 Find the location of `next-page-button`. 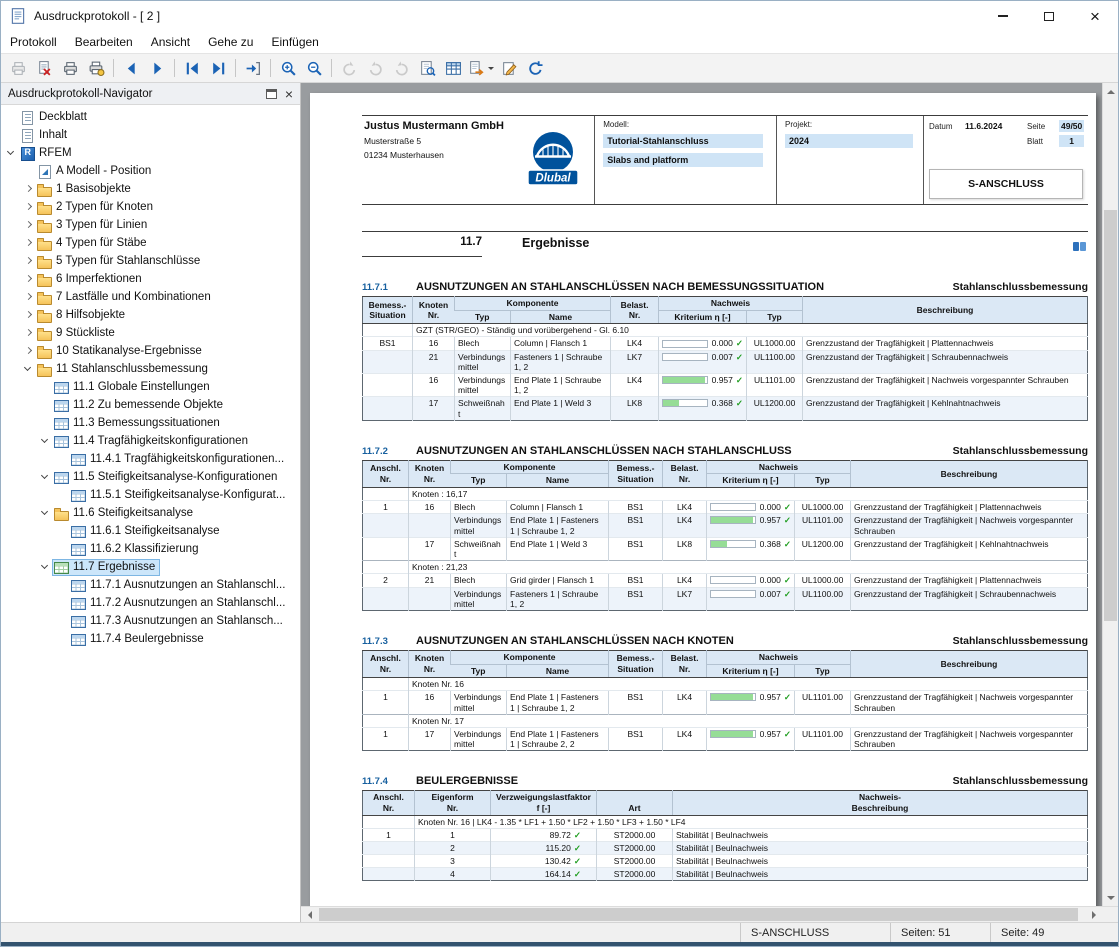

next-page-button is located at coordinates (157, 68).